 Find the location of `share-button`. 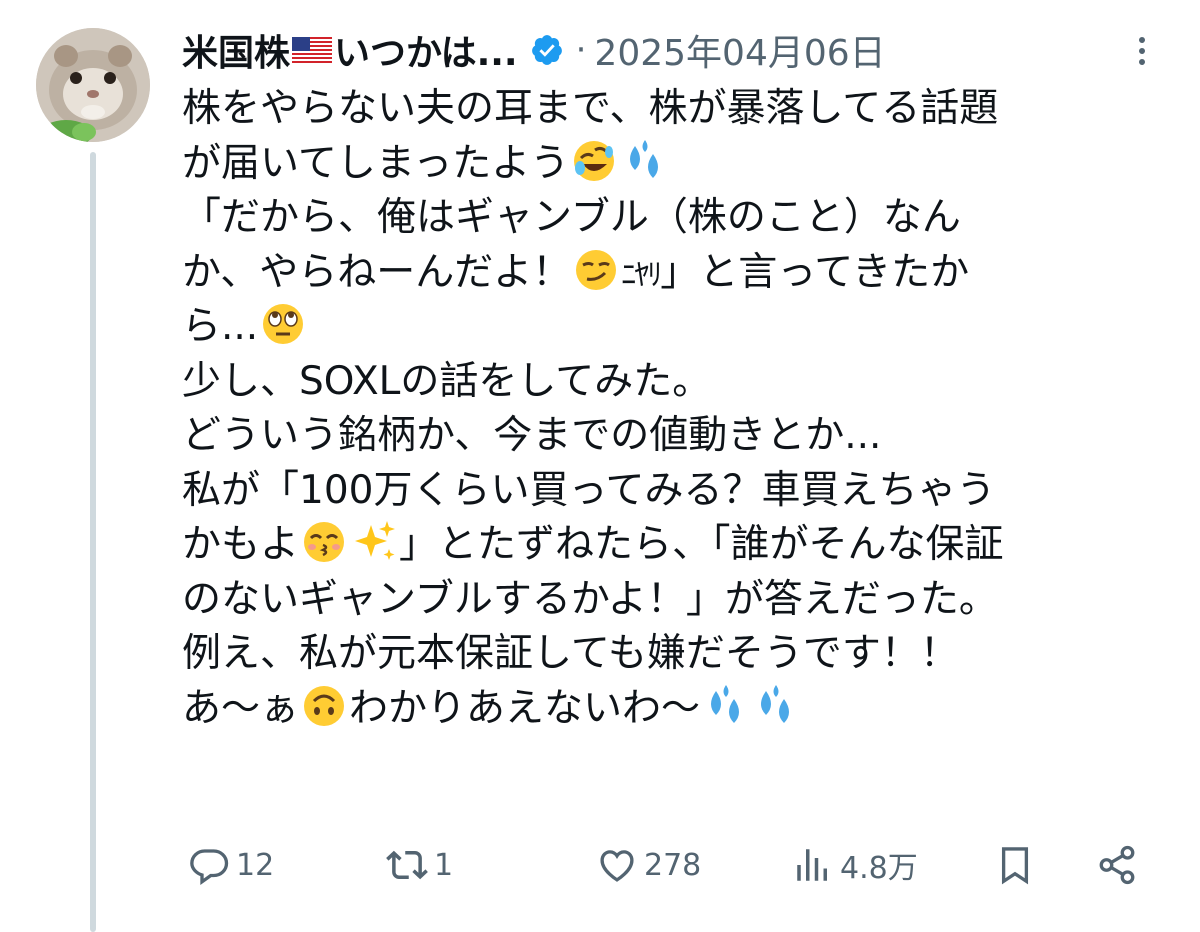

share-button is located at coordinates (1117, 865).